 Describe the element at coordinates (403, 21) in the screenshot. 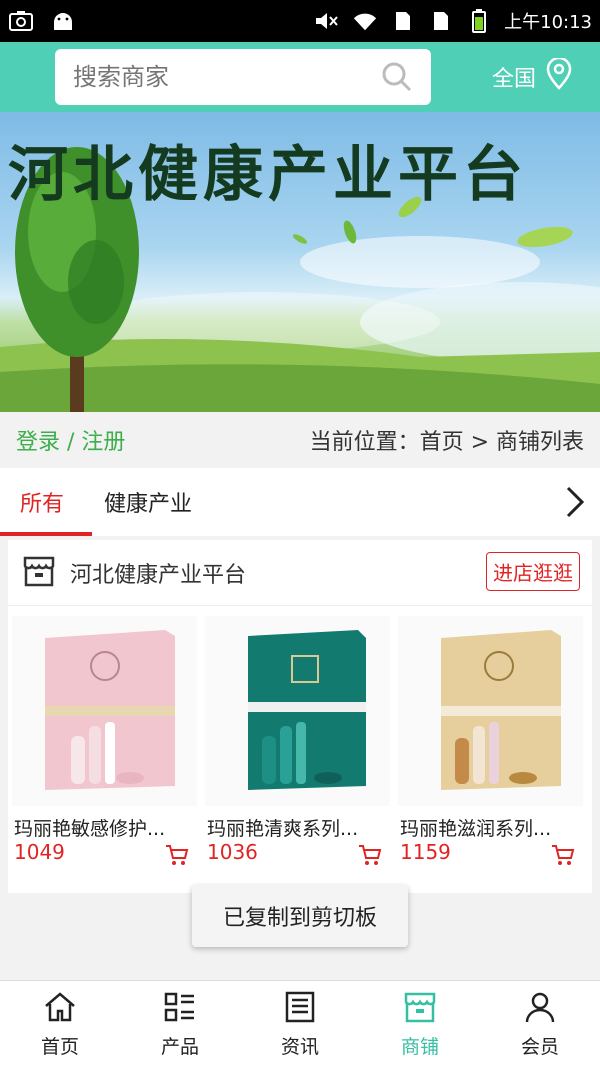

I see `sim1-icon` at that location.